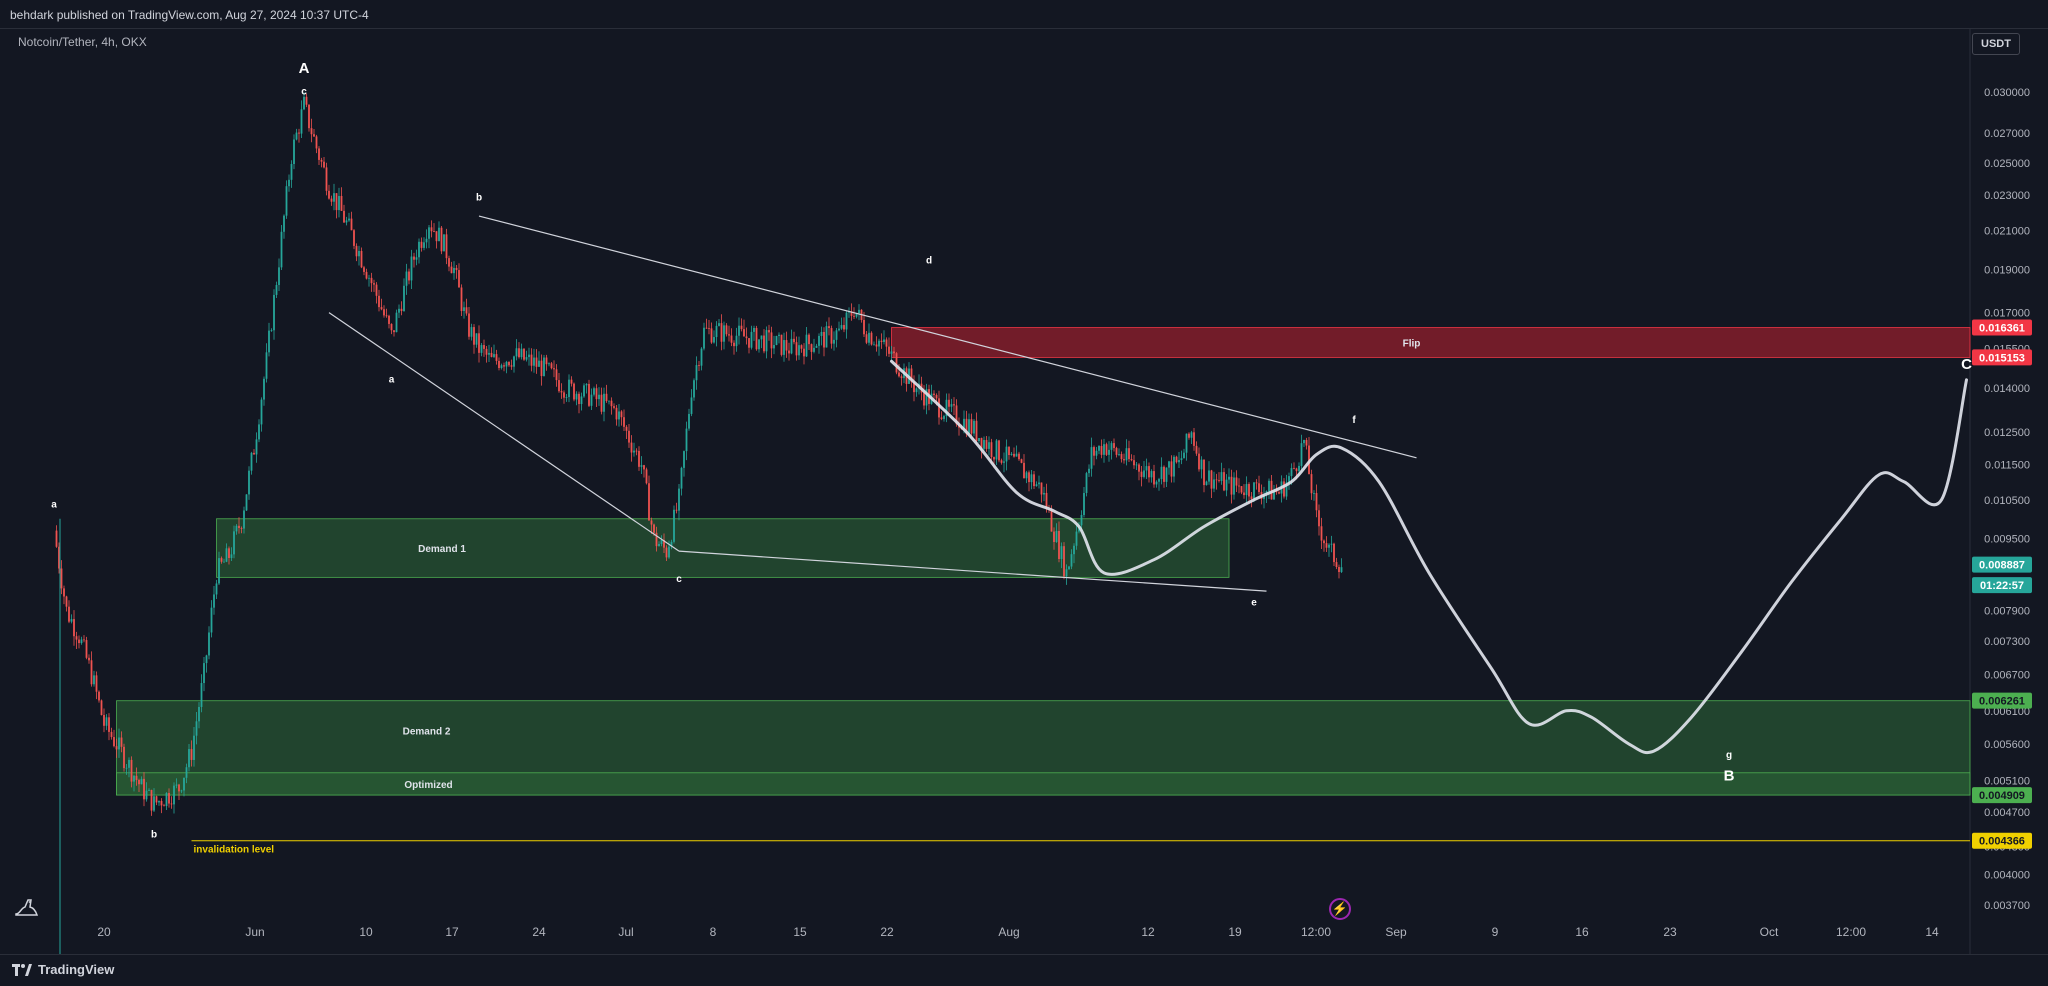 The image size is (2048, 986). Describe the element at coordinates (2002, 842) in the screenshot. I see `price-label: 0.004366` at that location.